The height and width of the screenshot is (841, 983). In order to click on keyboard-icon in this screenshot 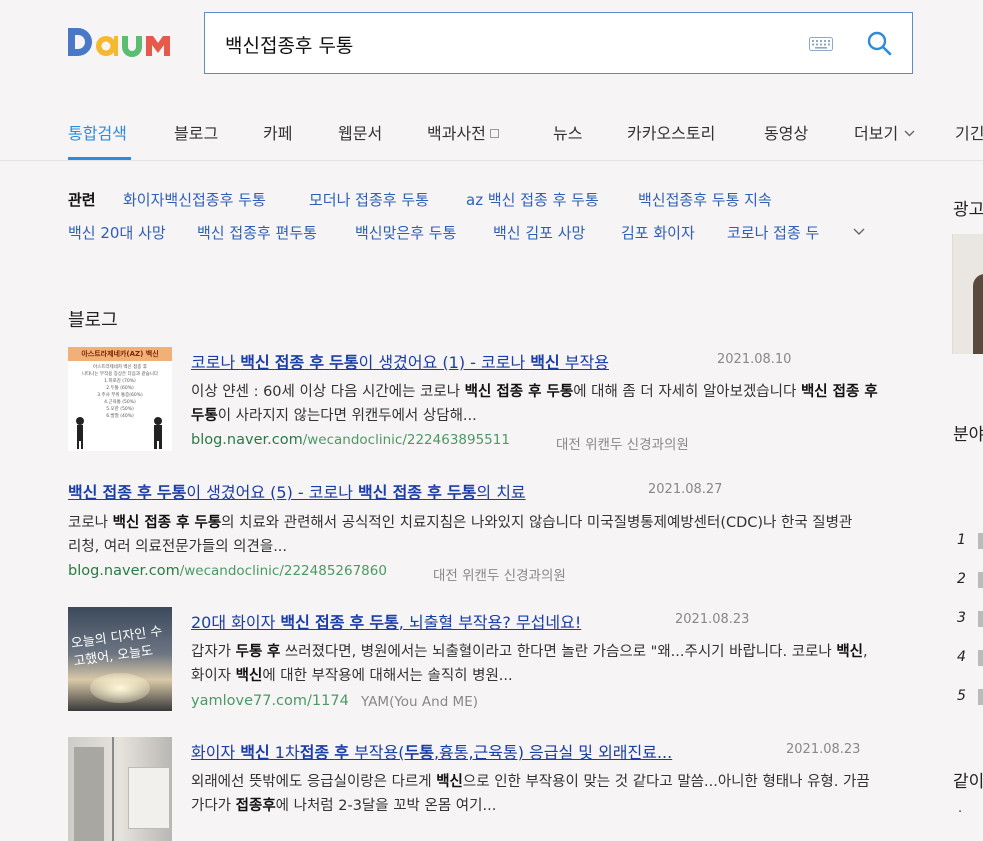, I will do `click(821, 44)`.